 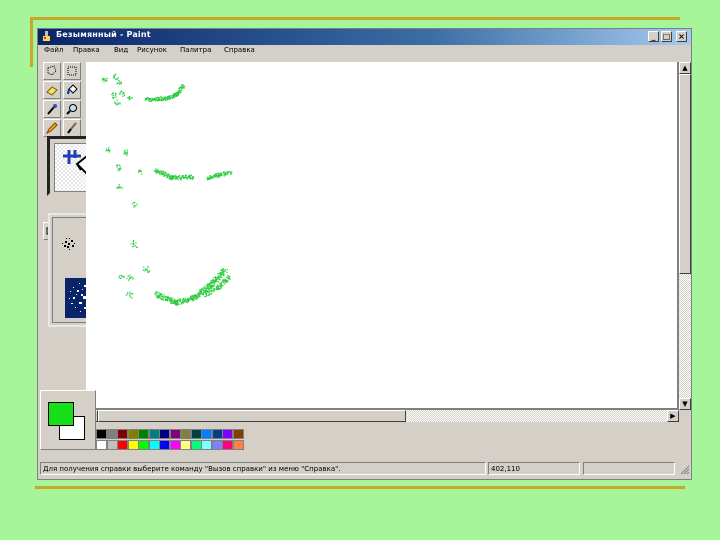 What do you see at coordinates (681, 36) in the screenshot?
I see `close-button: ×` at bounding box center [681, 36].